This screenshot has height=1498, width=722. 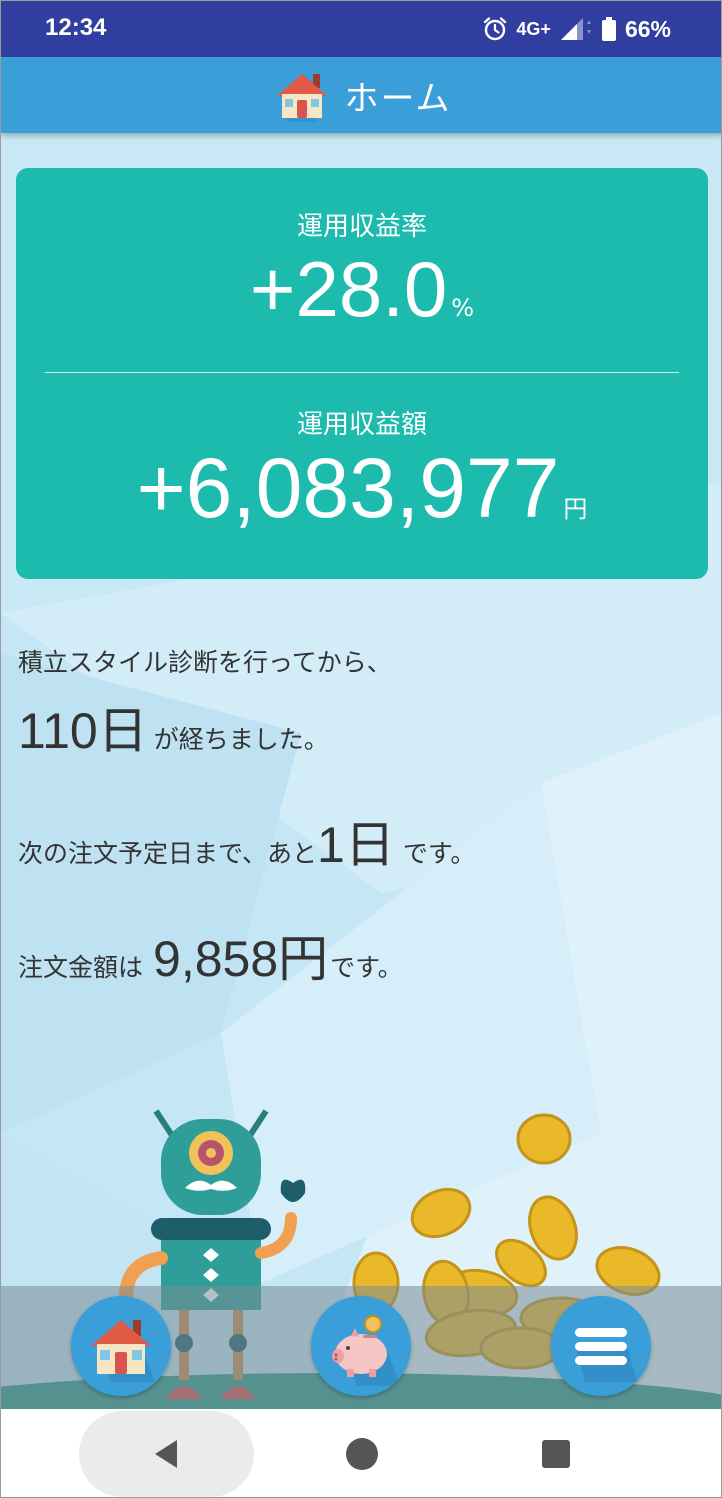 What do you see at coordinates (123, 1351) in the screenshot?
I see `home-icon` at bounding box center [123, 1351].